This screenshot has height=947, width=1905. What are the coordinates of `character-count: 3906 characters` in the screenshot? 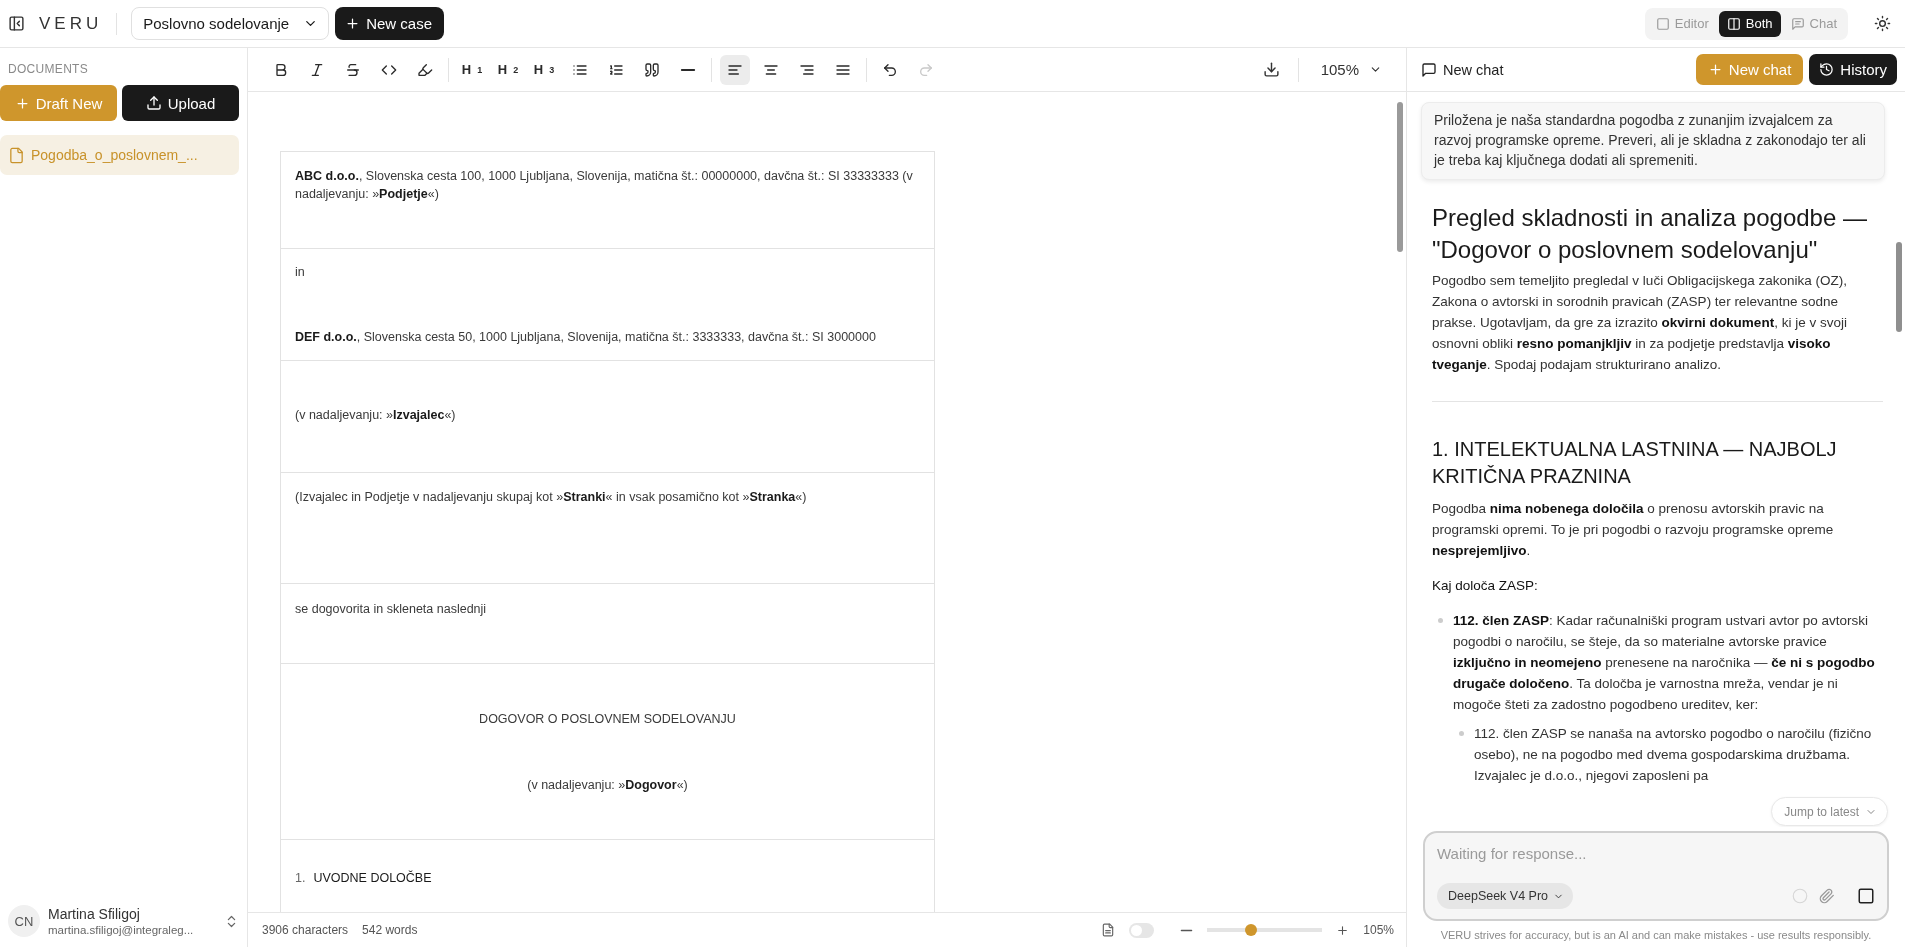 It's located at (305, 930).